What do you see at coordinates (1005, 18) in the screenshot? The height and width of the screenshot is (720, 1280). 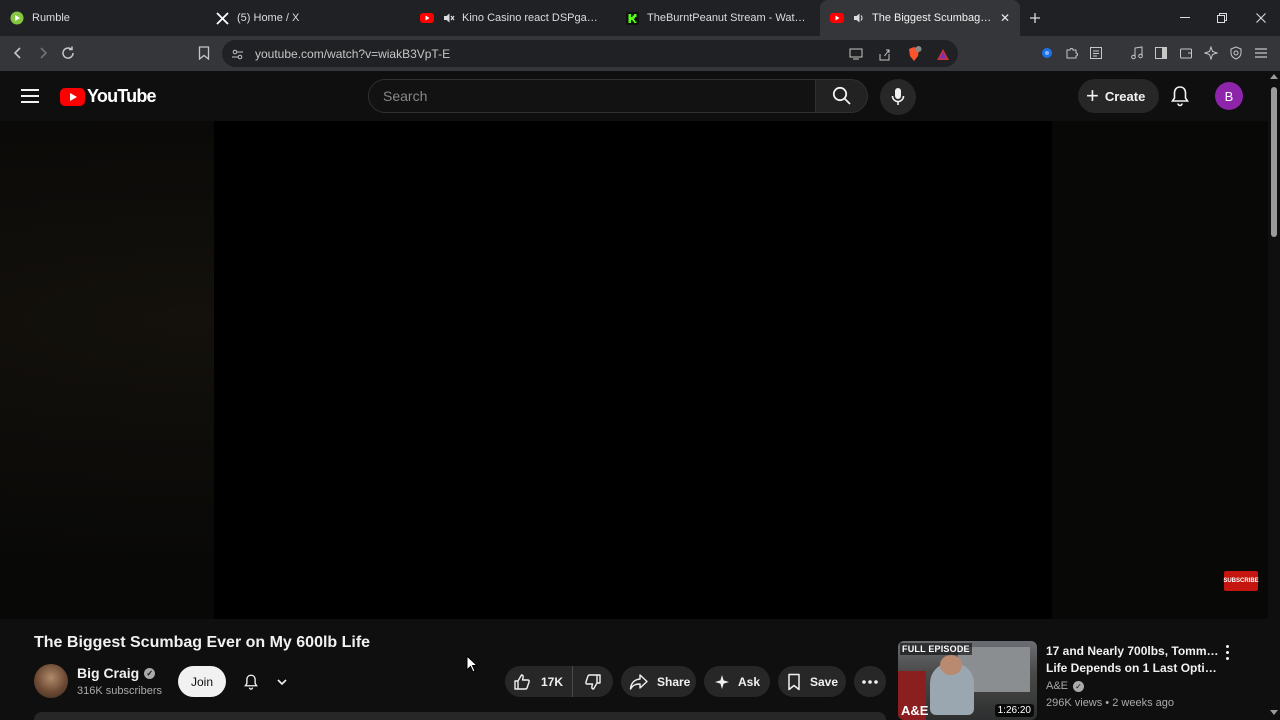 I see `tab-close-icon: ✕` at bounding box center [1005, 18].